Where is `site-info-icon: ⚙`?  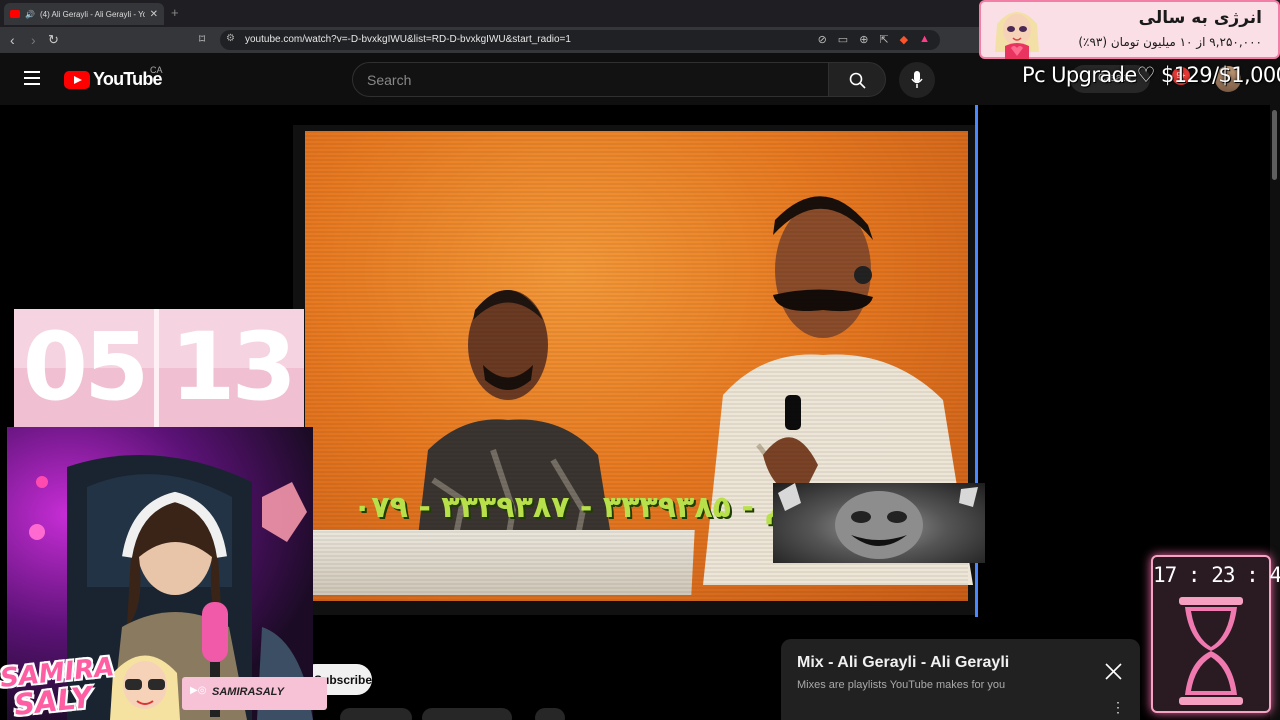
site-info-icon: ⚙ is located at coordinates (230, 38).